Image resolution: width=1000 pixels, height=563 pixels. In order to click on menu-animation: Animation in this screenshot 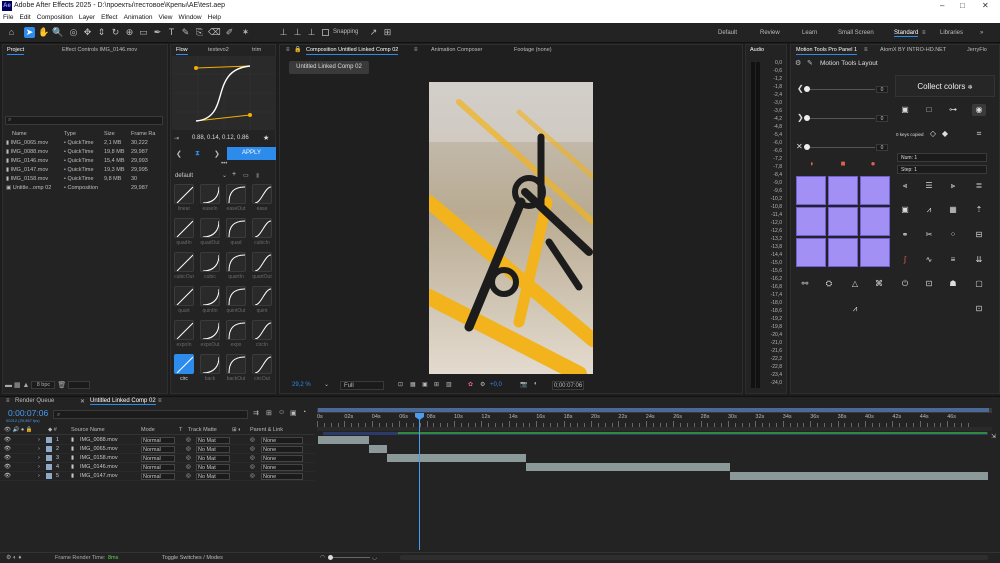, I will do `click(138, 17)`.